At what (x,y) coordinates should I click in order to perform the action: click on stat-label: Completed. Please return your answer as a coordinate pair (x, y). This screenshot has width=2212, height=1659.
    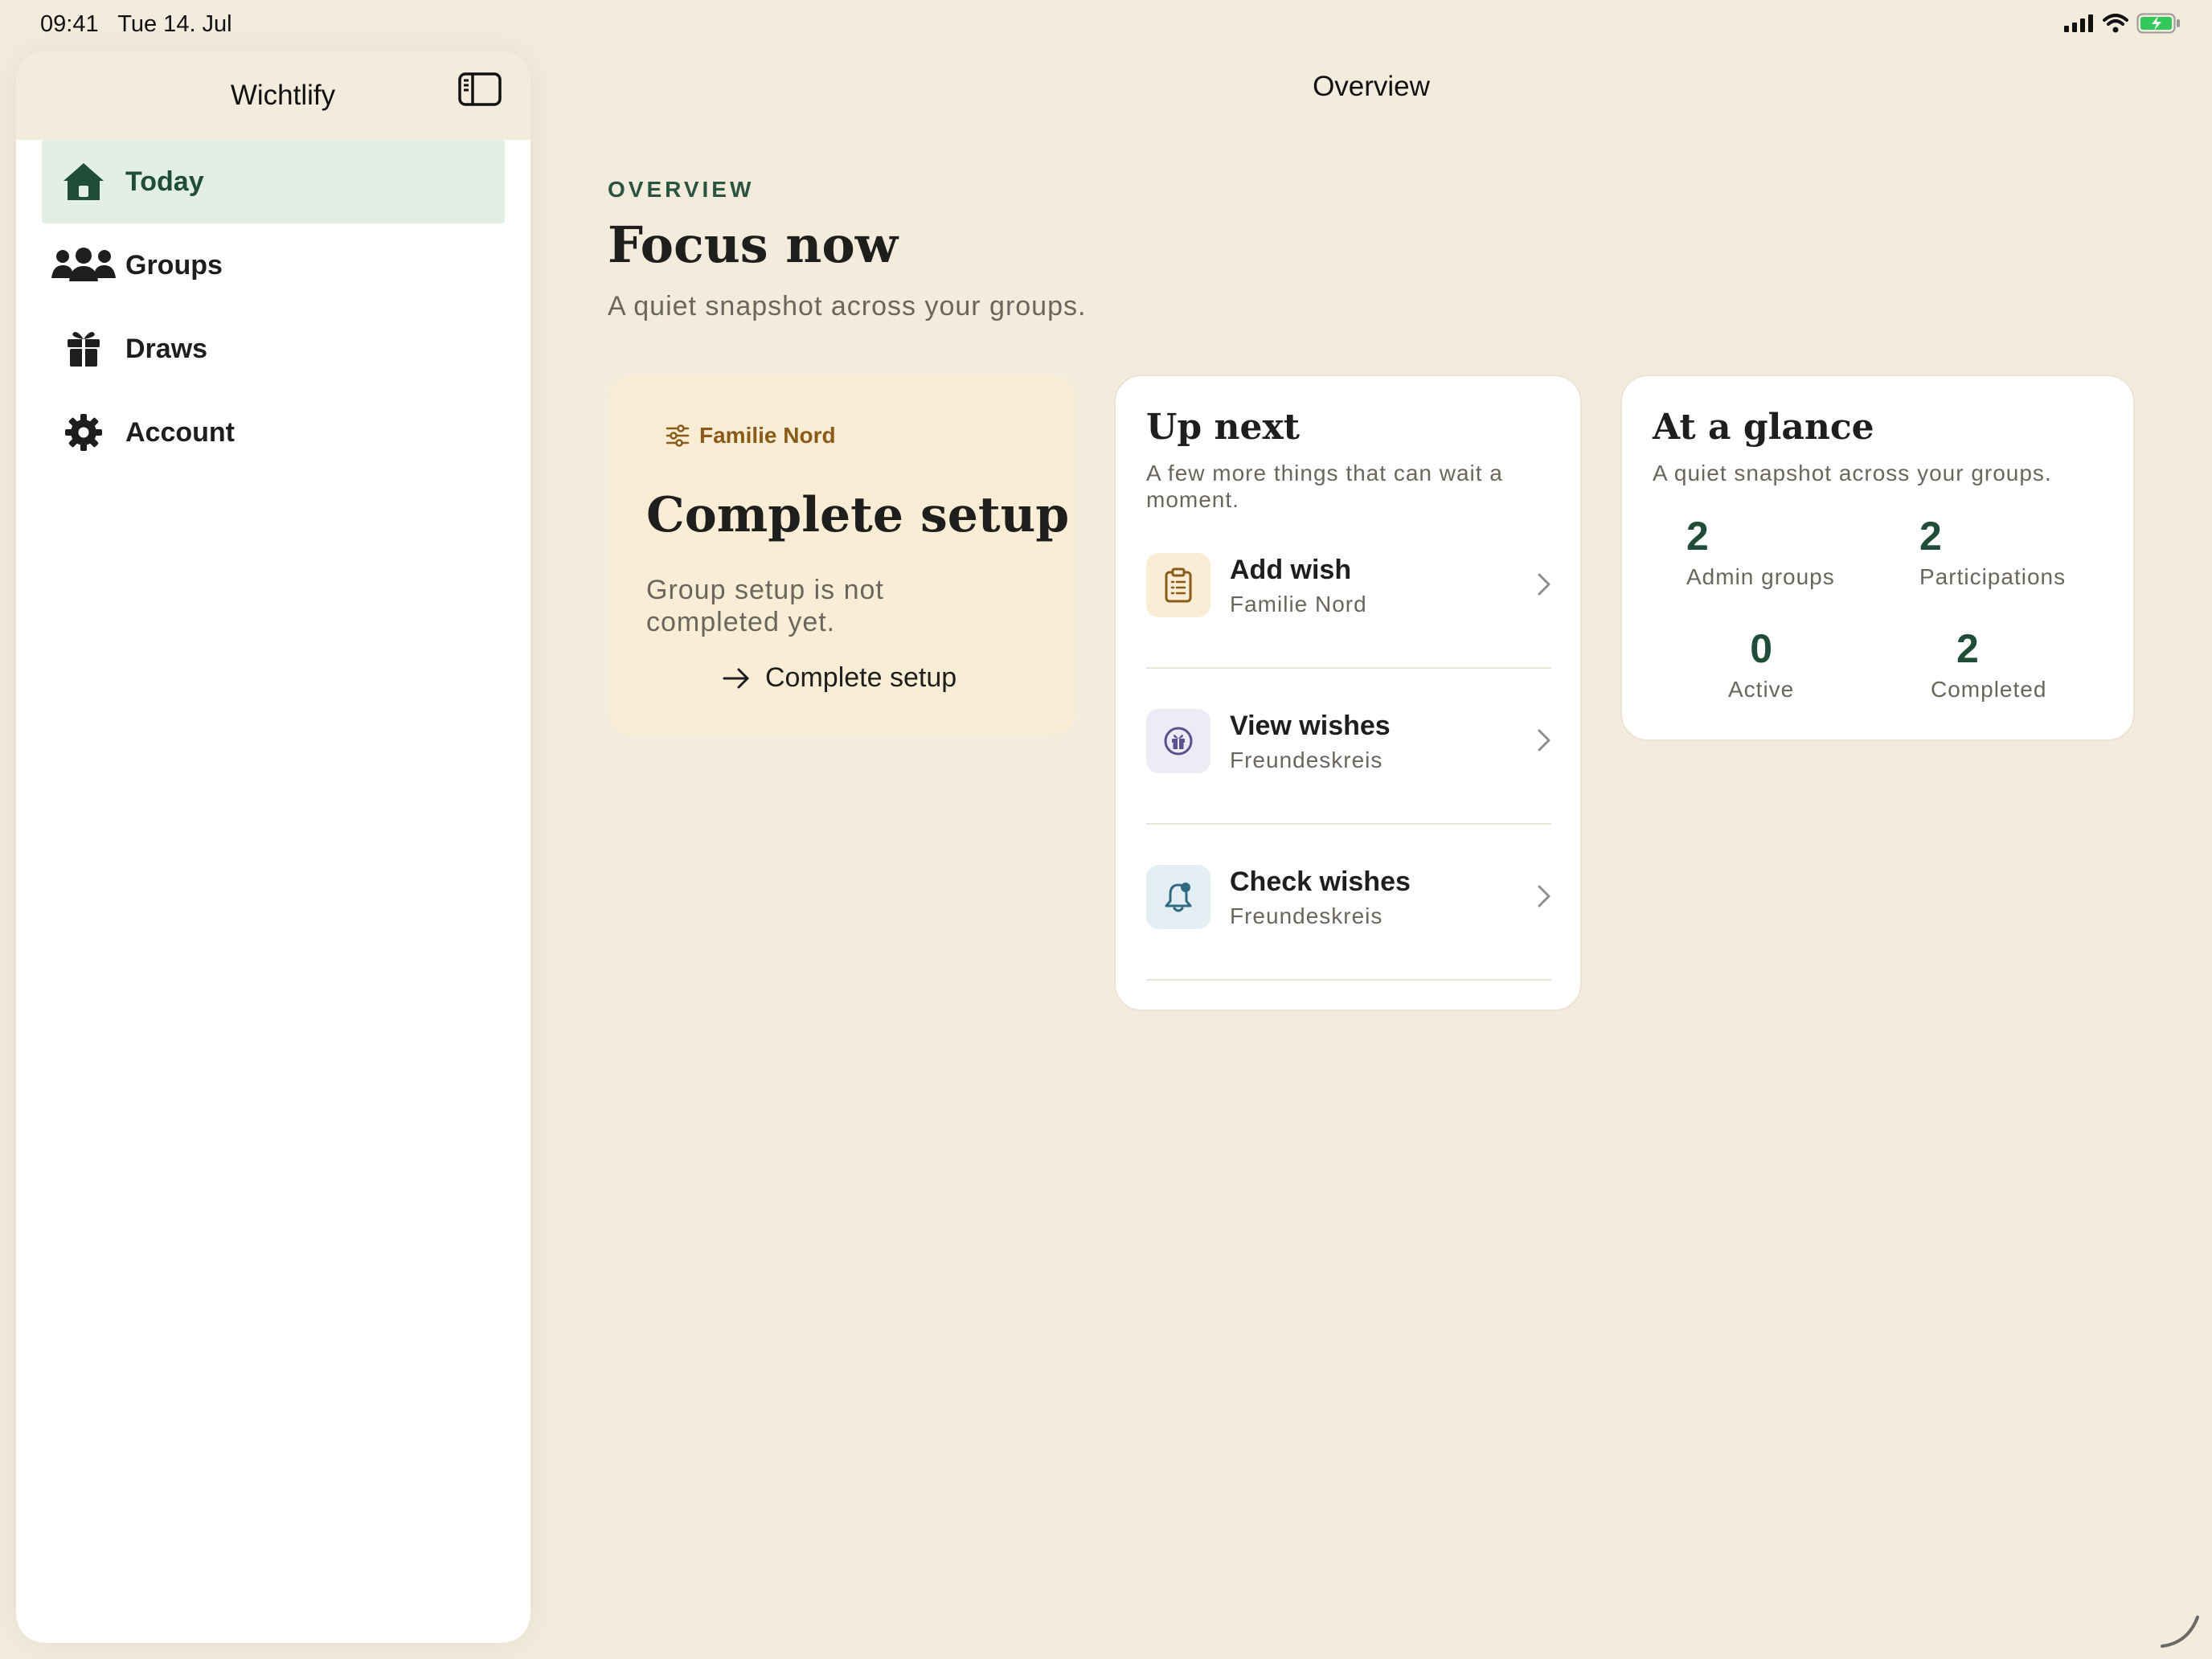
    Looking at the image, I should click on (1989, 689).